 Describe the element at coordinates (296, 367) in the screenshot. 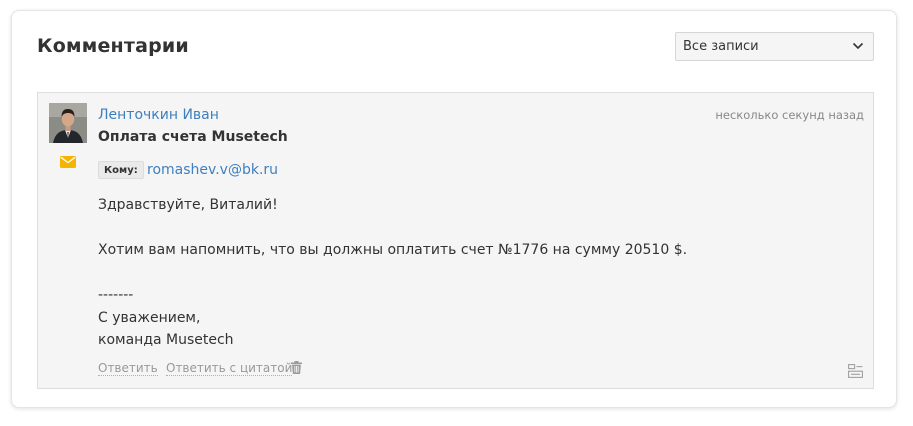

I see `trash-icon` at that location.